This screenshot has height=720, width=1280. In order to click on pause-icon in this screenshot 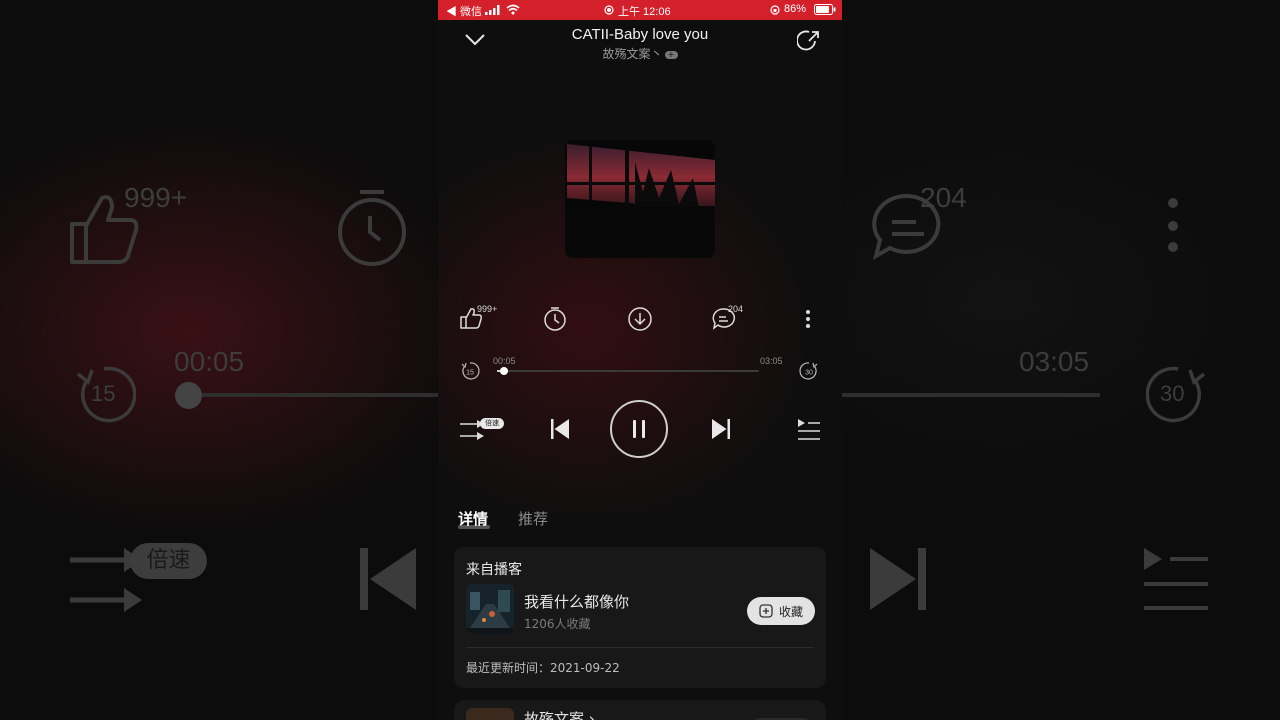, I will do `click(639, 429)`.